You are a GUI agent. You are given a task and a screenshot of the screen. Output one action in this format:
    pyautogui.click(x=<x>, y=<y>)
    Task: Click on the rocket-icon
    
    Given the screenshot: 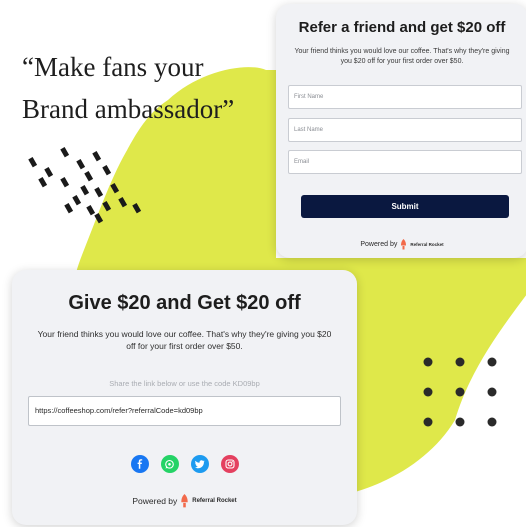 What is the action you would take?
    pyautogui.click(x=404, y=244)
    